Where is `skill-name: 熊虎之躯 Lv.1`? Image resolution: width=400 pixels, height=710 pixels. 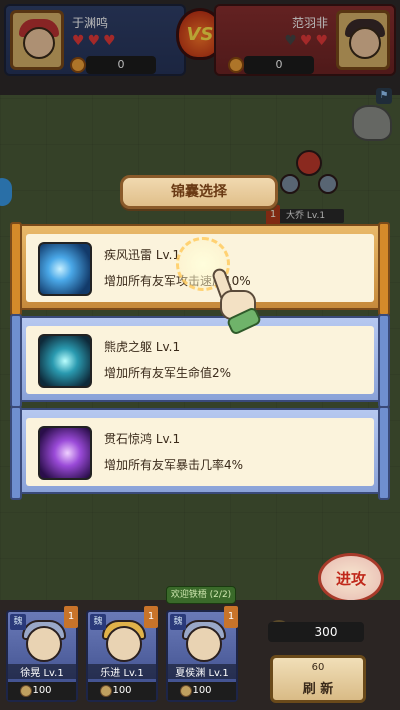 skill-name: 熊虎之躯 Lv.1 is located at coordinates (142, 347).